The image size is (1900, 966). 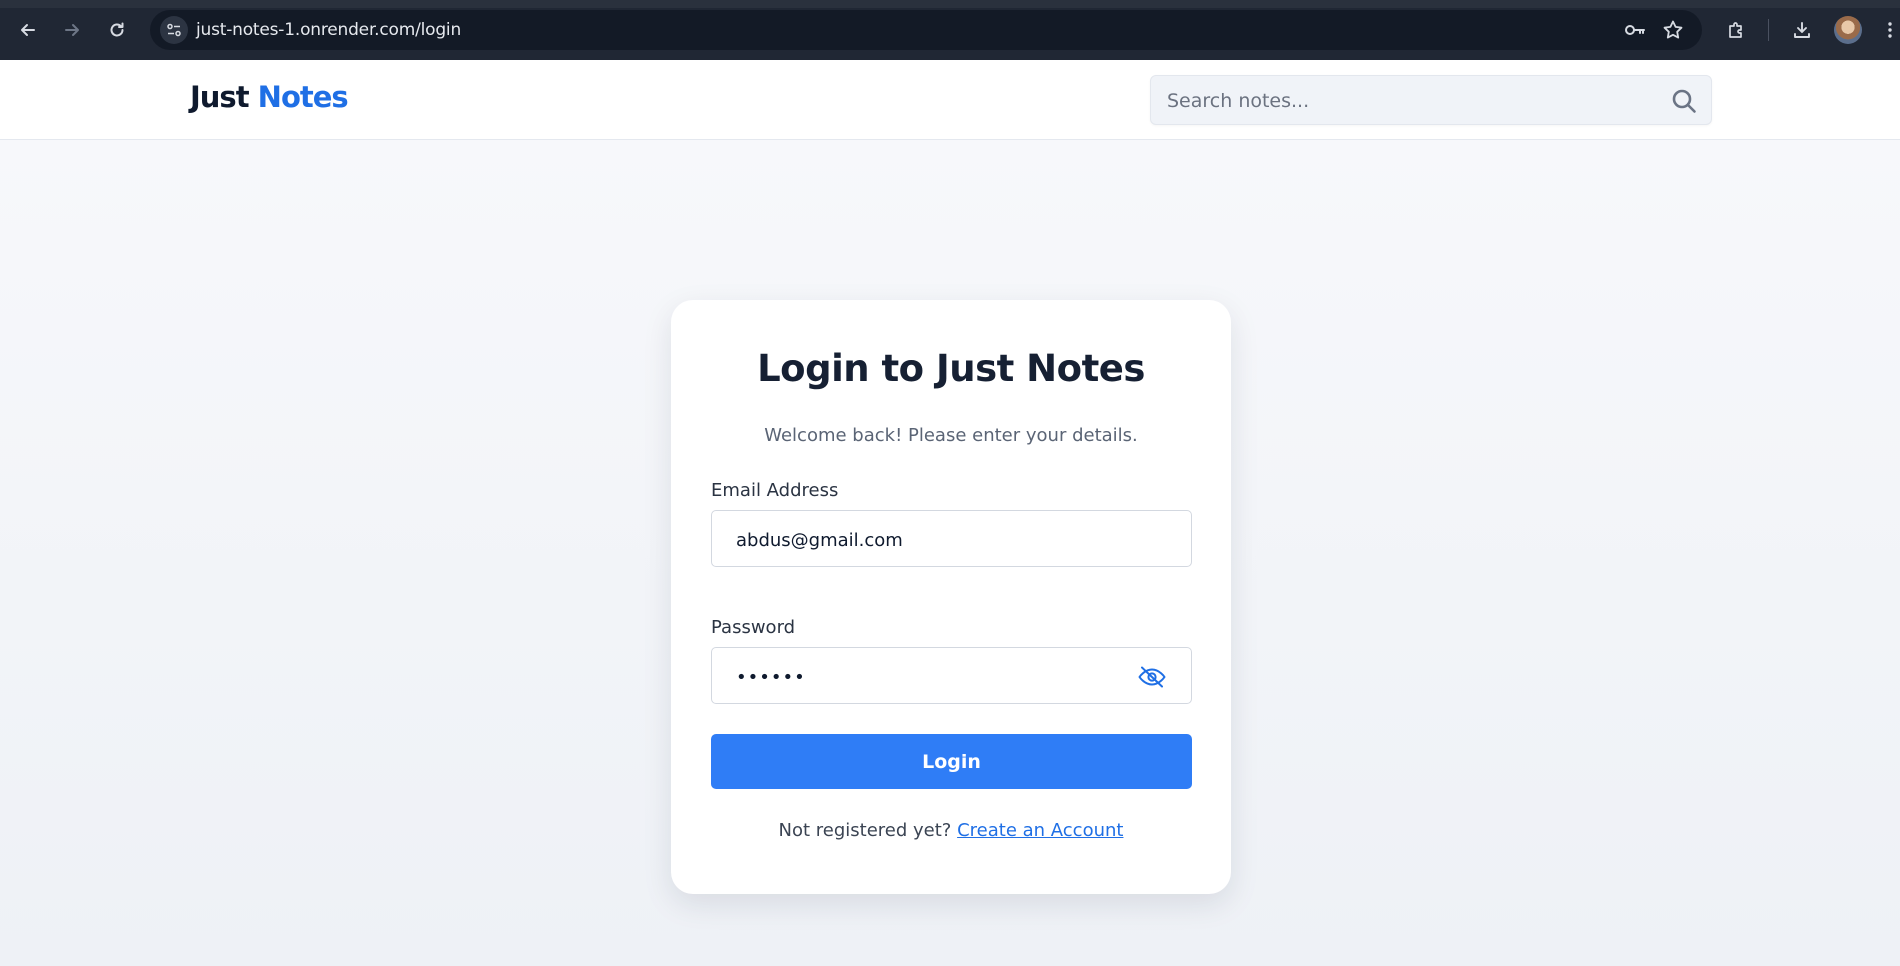 I want to click on login-button: Login, so click(x=951, y=761).